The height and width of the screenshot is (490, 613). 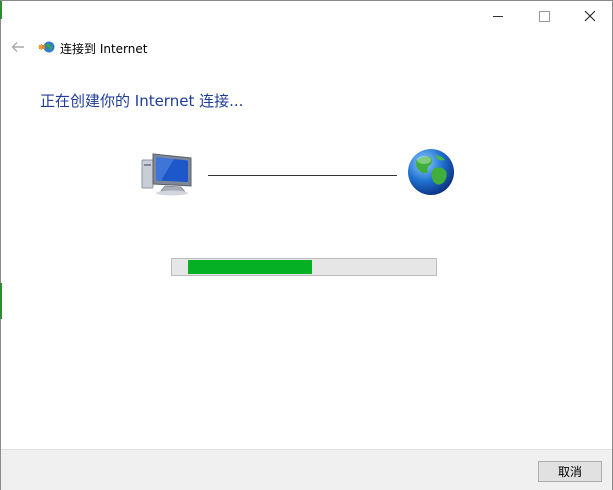 I want to click on connection-line, so click(x=302, y=175).